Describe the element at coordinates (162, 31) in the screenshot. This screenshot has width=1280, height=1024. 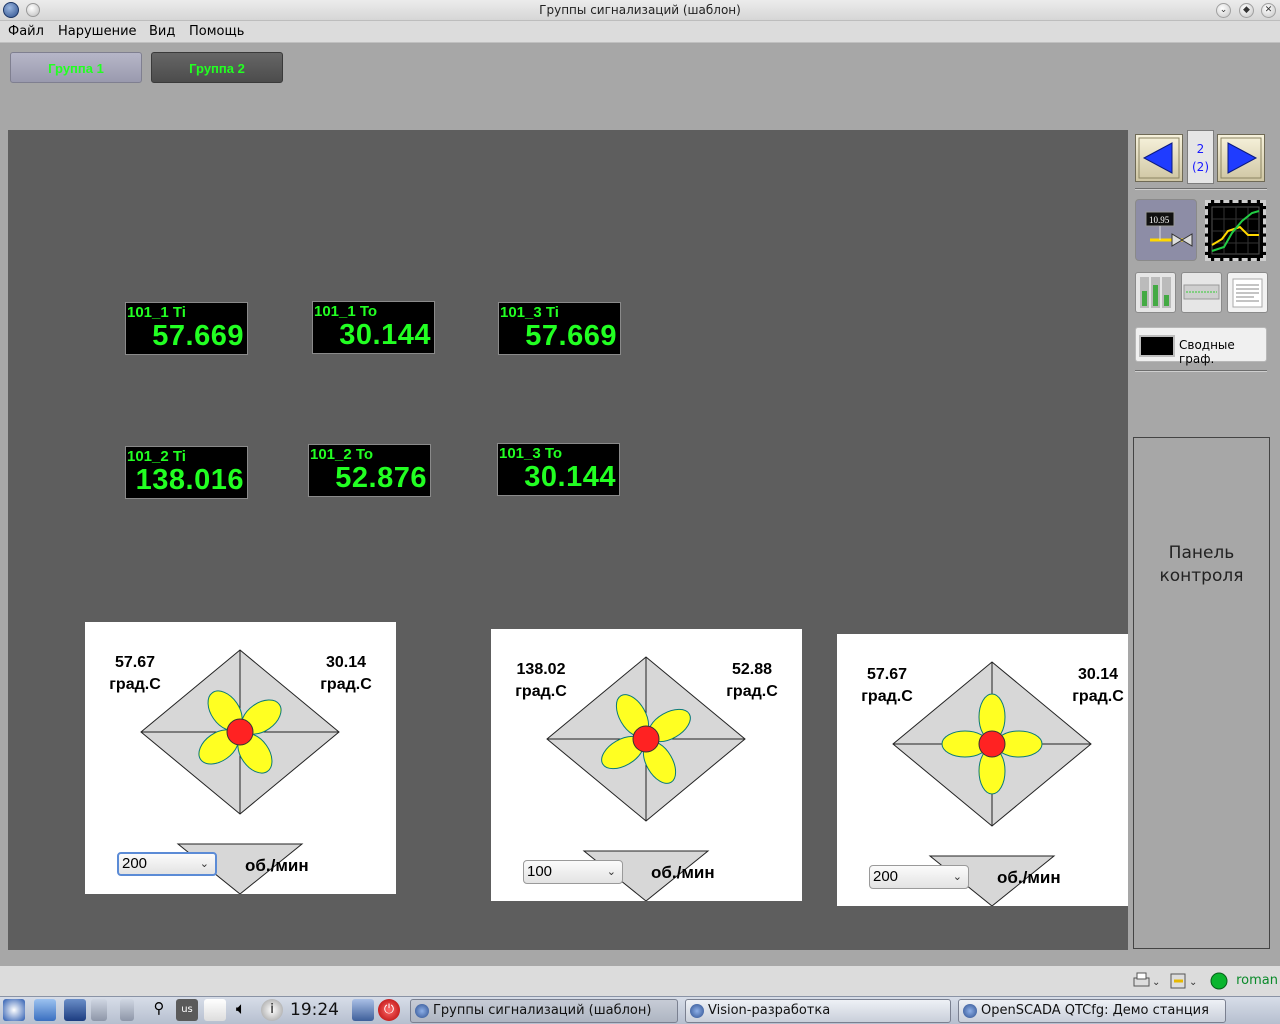
I see `menu-view: Вид` at that location.